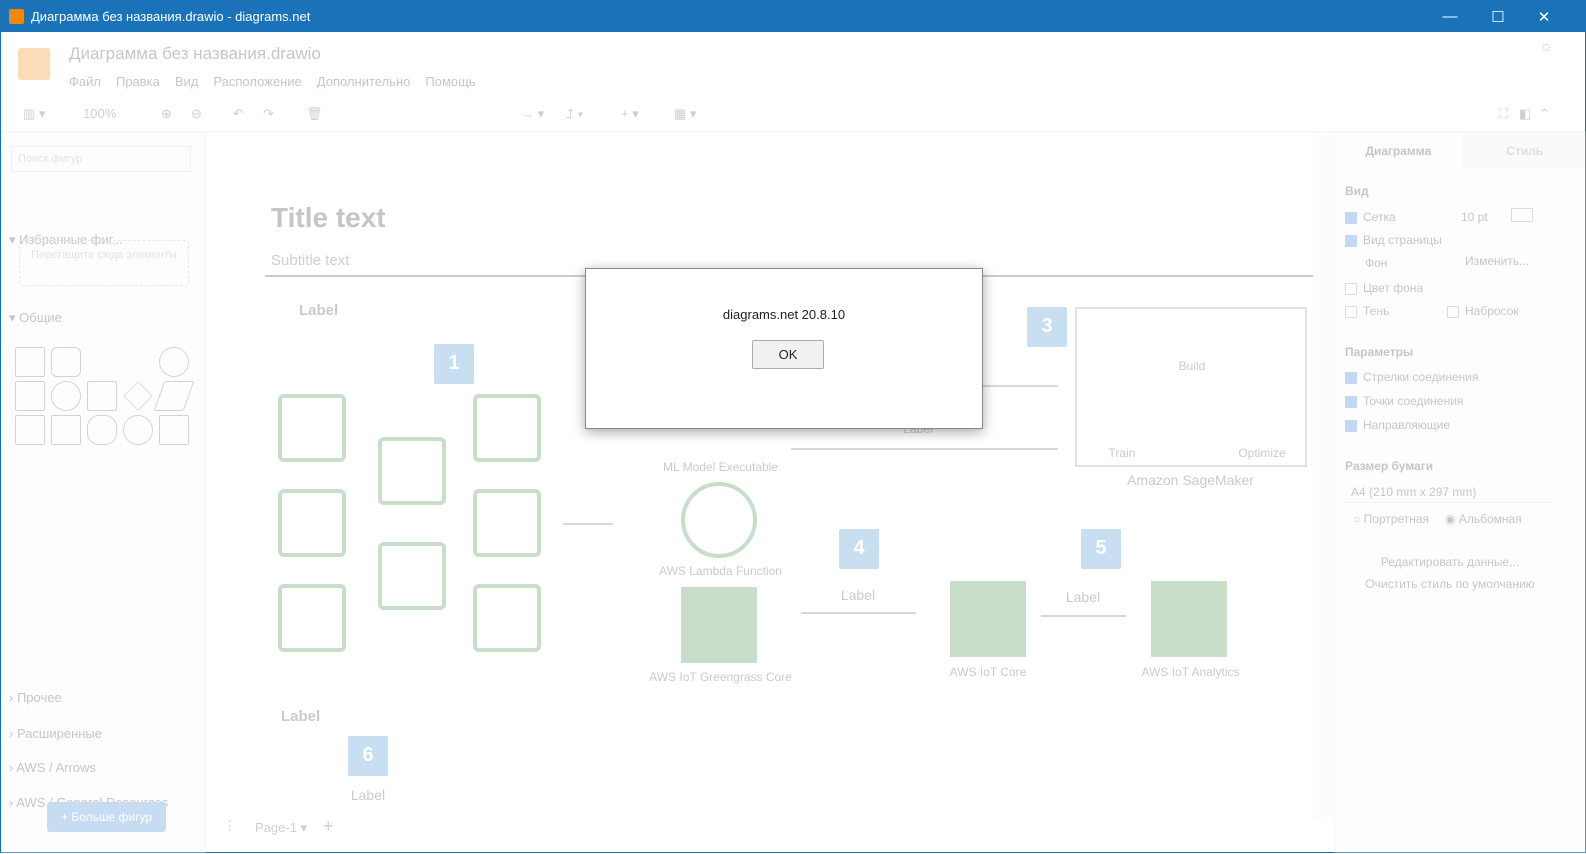 This screenshot has width=1586, height=854. What do you see at coordinates (138, 362) in the screenshot?
I see `textbox-shape` at bounding box center [138, 362].